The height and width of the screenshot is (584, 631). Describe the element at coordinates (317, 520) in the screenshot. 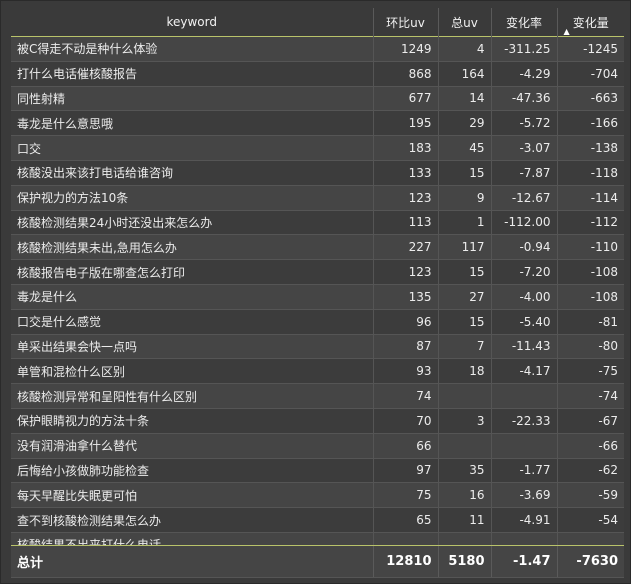

I see `table-row: 查不到核酸检测结果怎么办 65 11 -4.91 -54` at that location.